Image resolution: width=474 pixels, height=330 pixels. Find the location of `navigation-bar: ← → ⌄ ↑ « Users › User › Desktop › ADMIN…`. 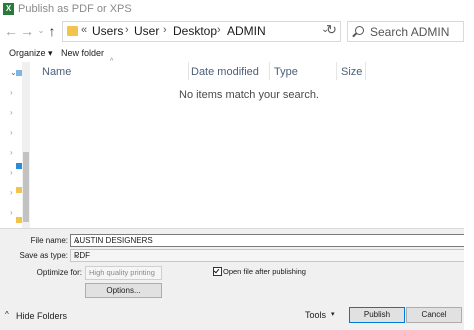

navigation-bar: ← → ⌄ ↑ « Users › User › Desktop › ADMIN… is located at coordinates (232, 31).